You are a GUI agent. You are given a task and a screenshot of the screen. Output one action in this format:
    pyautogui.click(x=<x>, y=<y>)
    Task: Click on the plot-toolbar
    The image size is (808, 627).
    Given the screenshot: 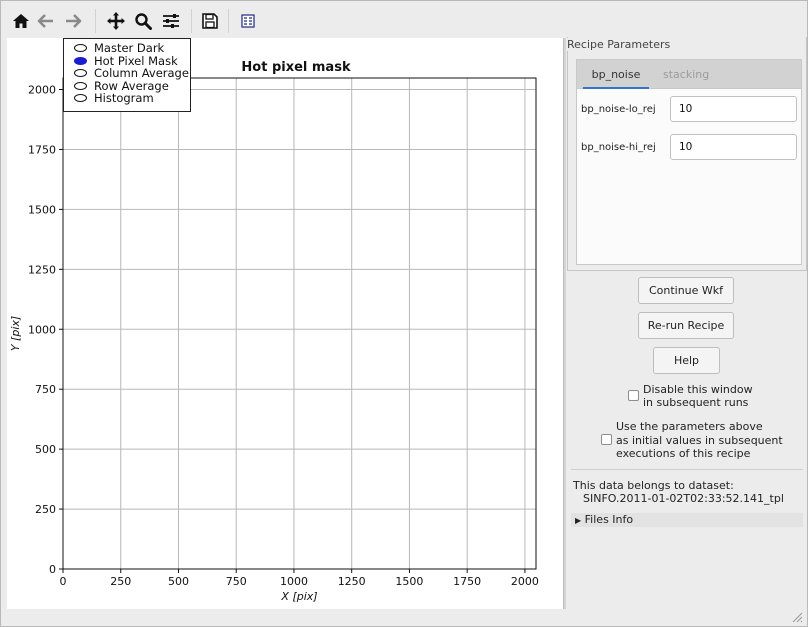 What is the action you would take?
    pyautogui.click(x=287, y=21)
    